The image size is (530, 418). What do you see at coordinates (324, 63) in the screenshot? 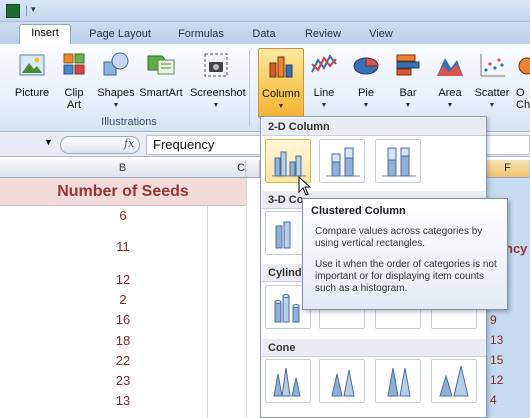
I see `line-chart-icon` at bounding box center [324, 63].